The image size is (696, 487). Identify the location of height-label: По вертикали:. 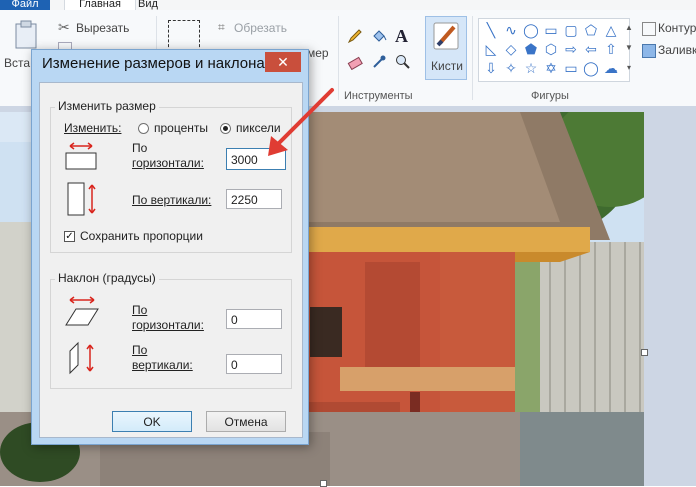
(172, 200).